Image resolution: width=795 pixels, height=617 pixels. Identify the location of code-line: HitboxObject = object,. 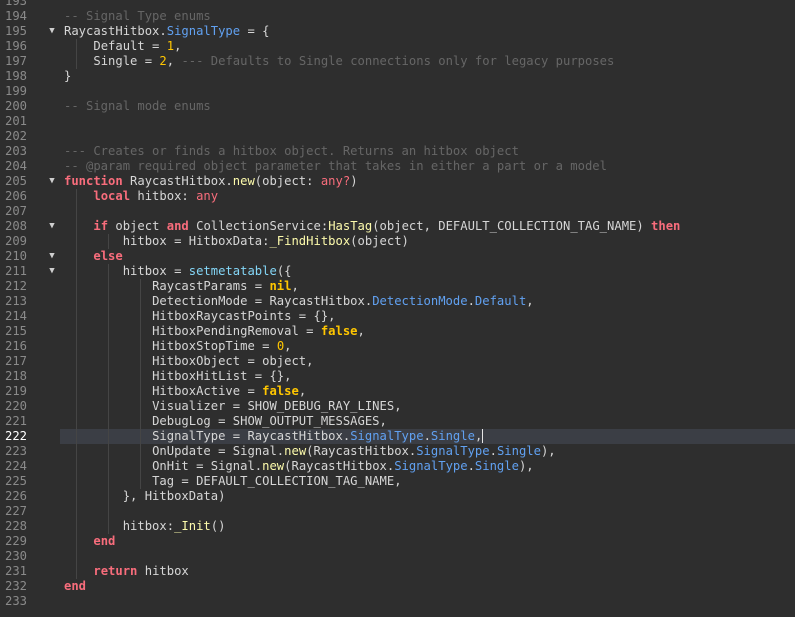
(427, 361).